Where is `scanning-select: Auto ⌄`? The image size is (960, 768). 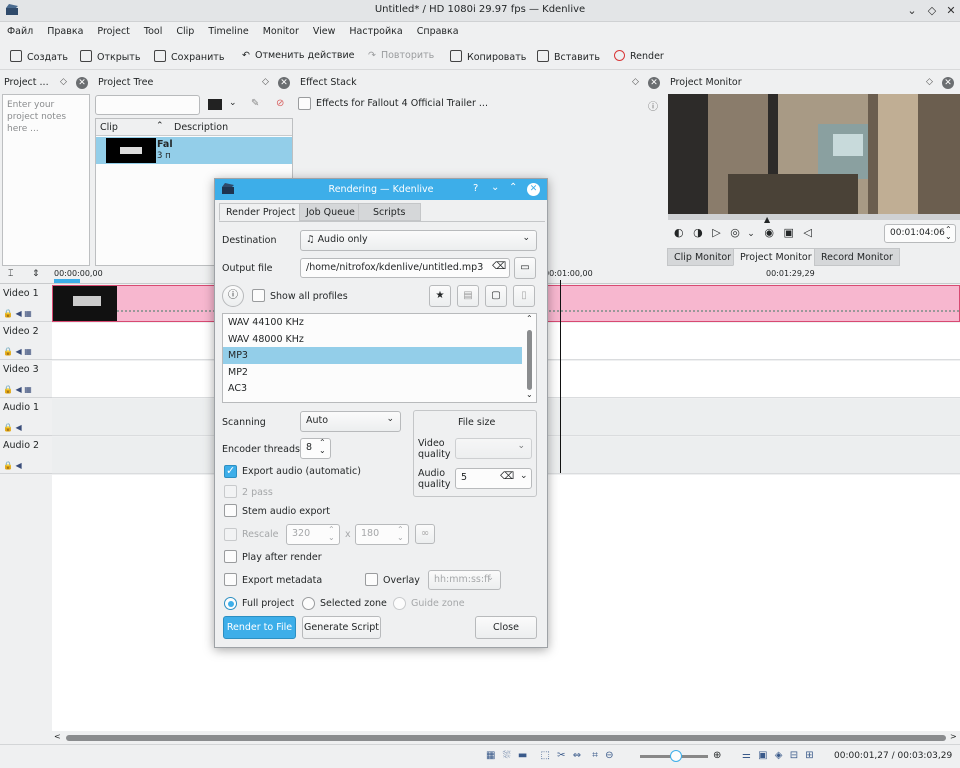
scanning-select: Auto ⌄ is located at coordinates (350, 421).